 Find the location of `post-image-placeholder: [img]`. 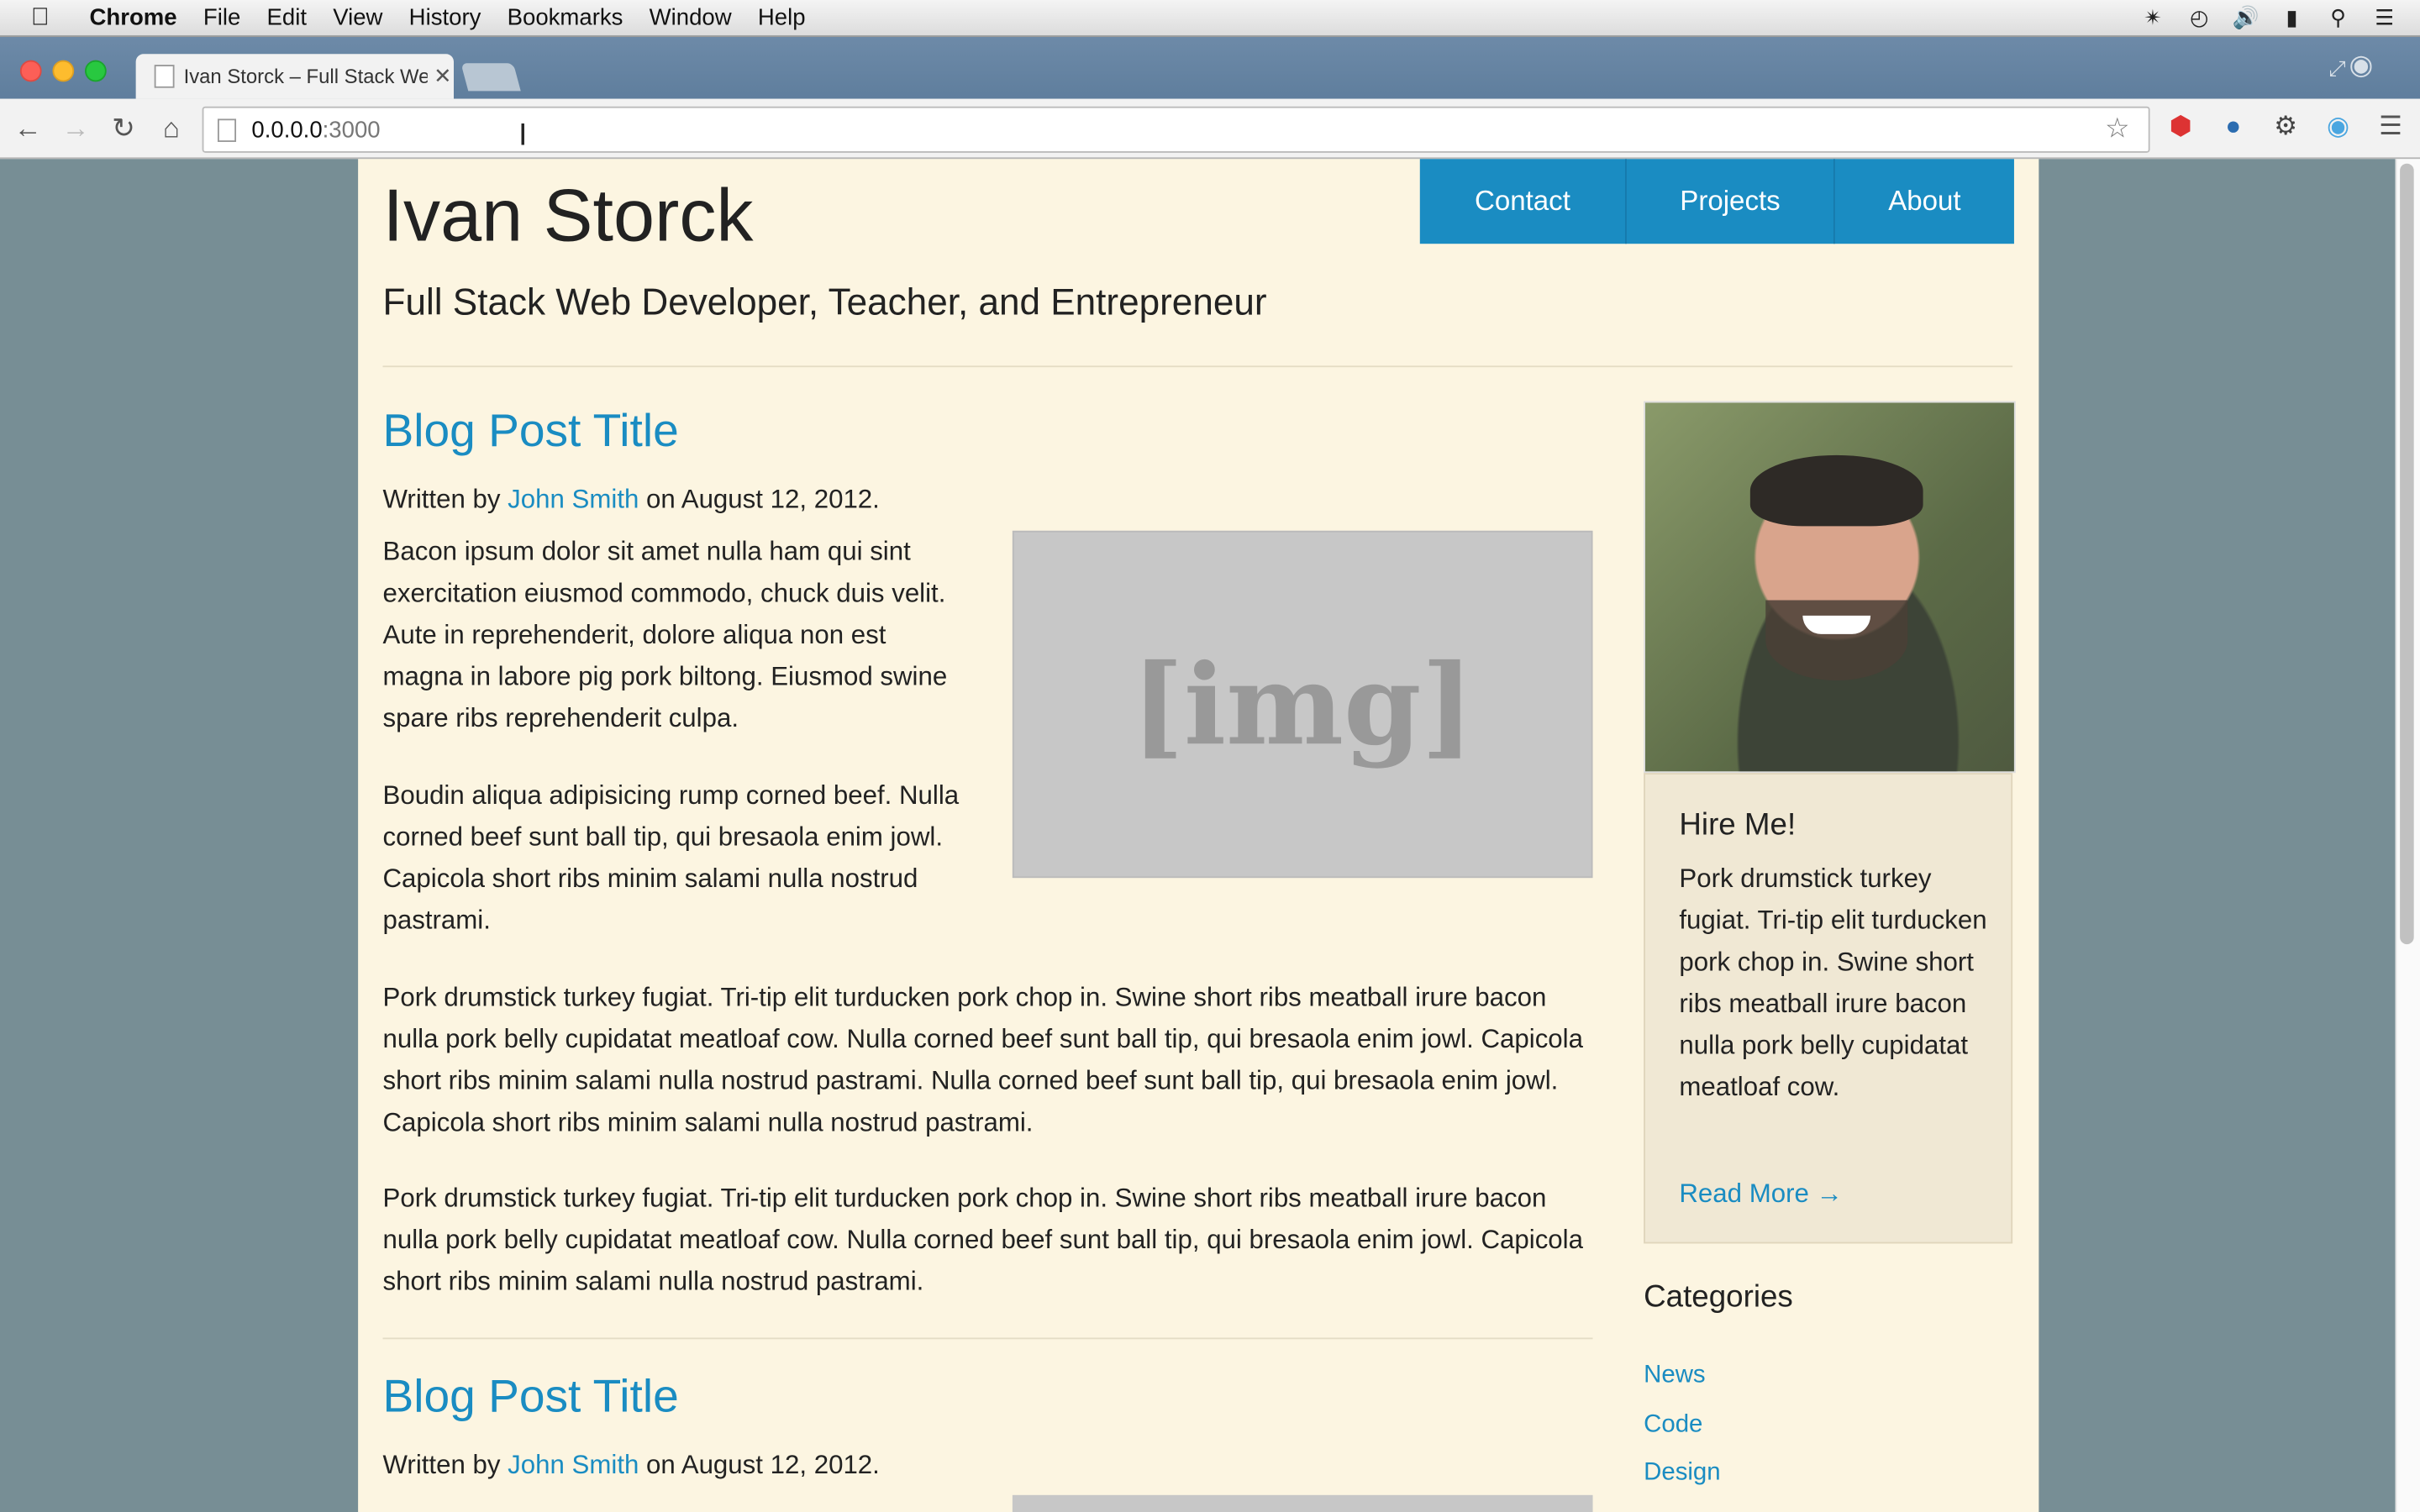

post-image-placeholder: [img] is located at coordinates (1302, 704).